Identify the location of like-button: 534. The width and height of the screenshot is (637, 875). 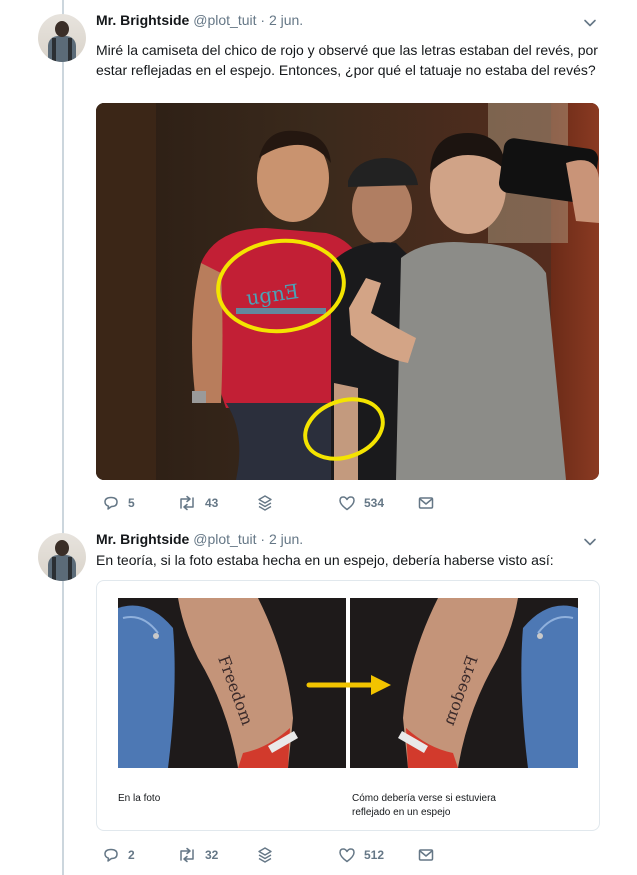
(361, 503).